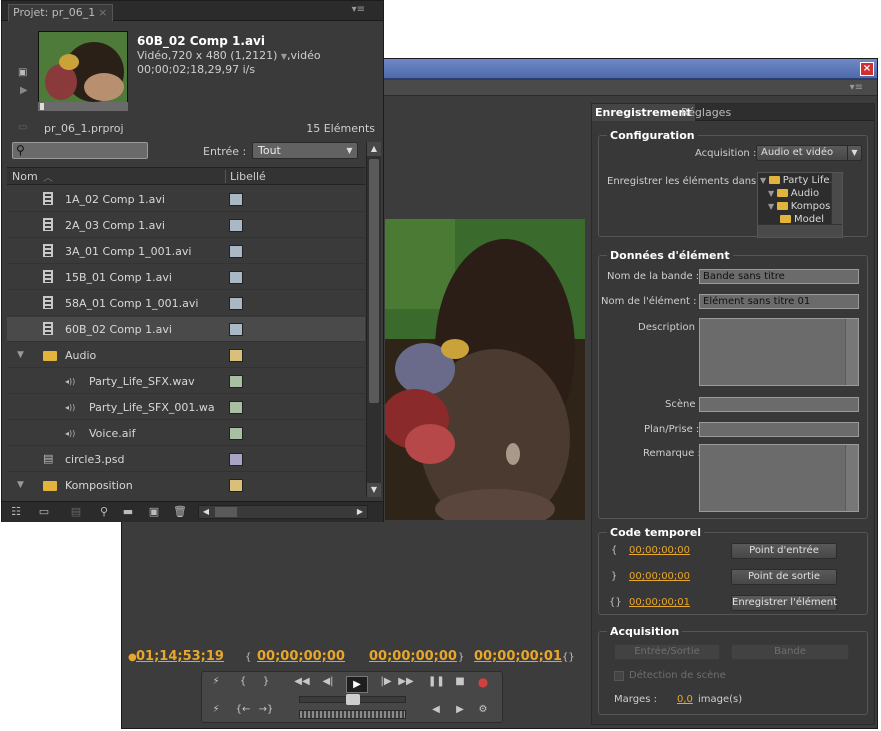  I want to click on note-scrollbar, so click(851, 478).